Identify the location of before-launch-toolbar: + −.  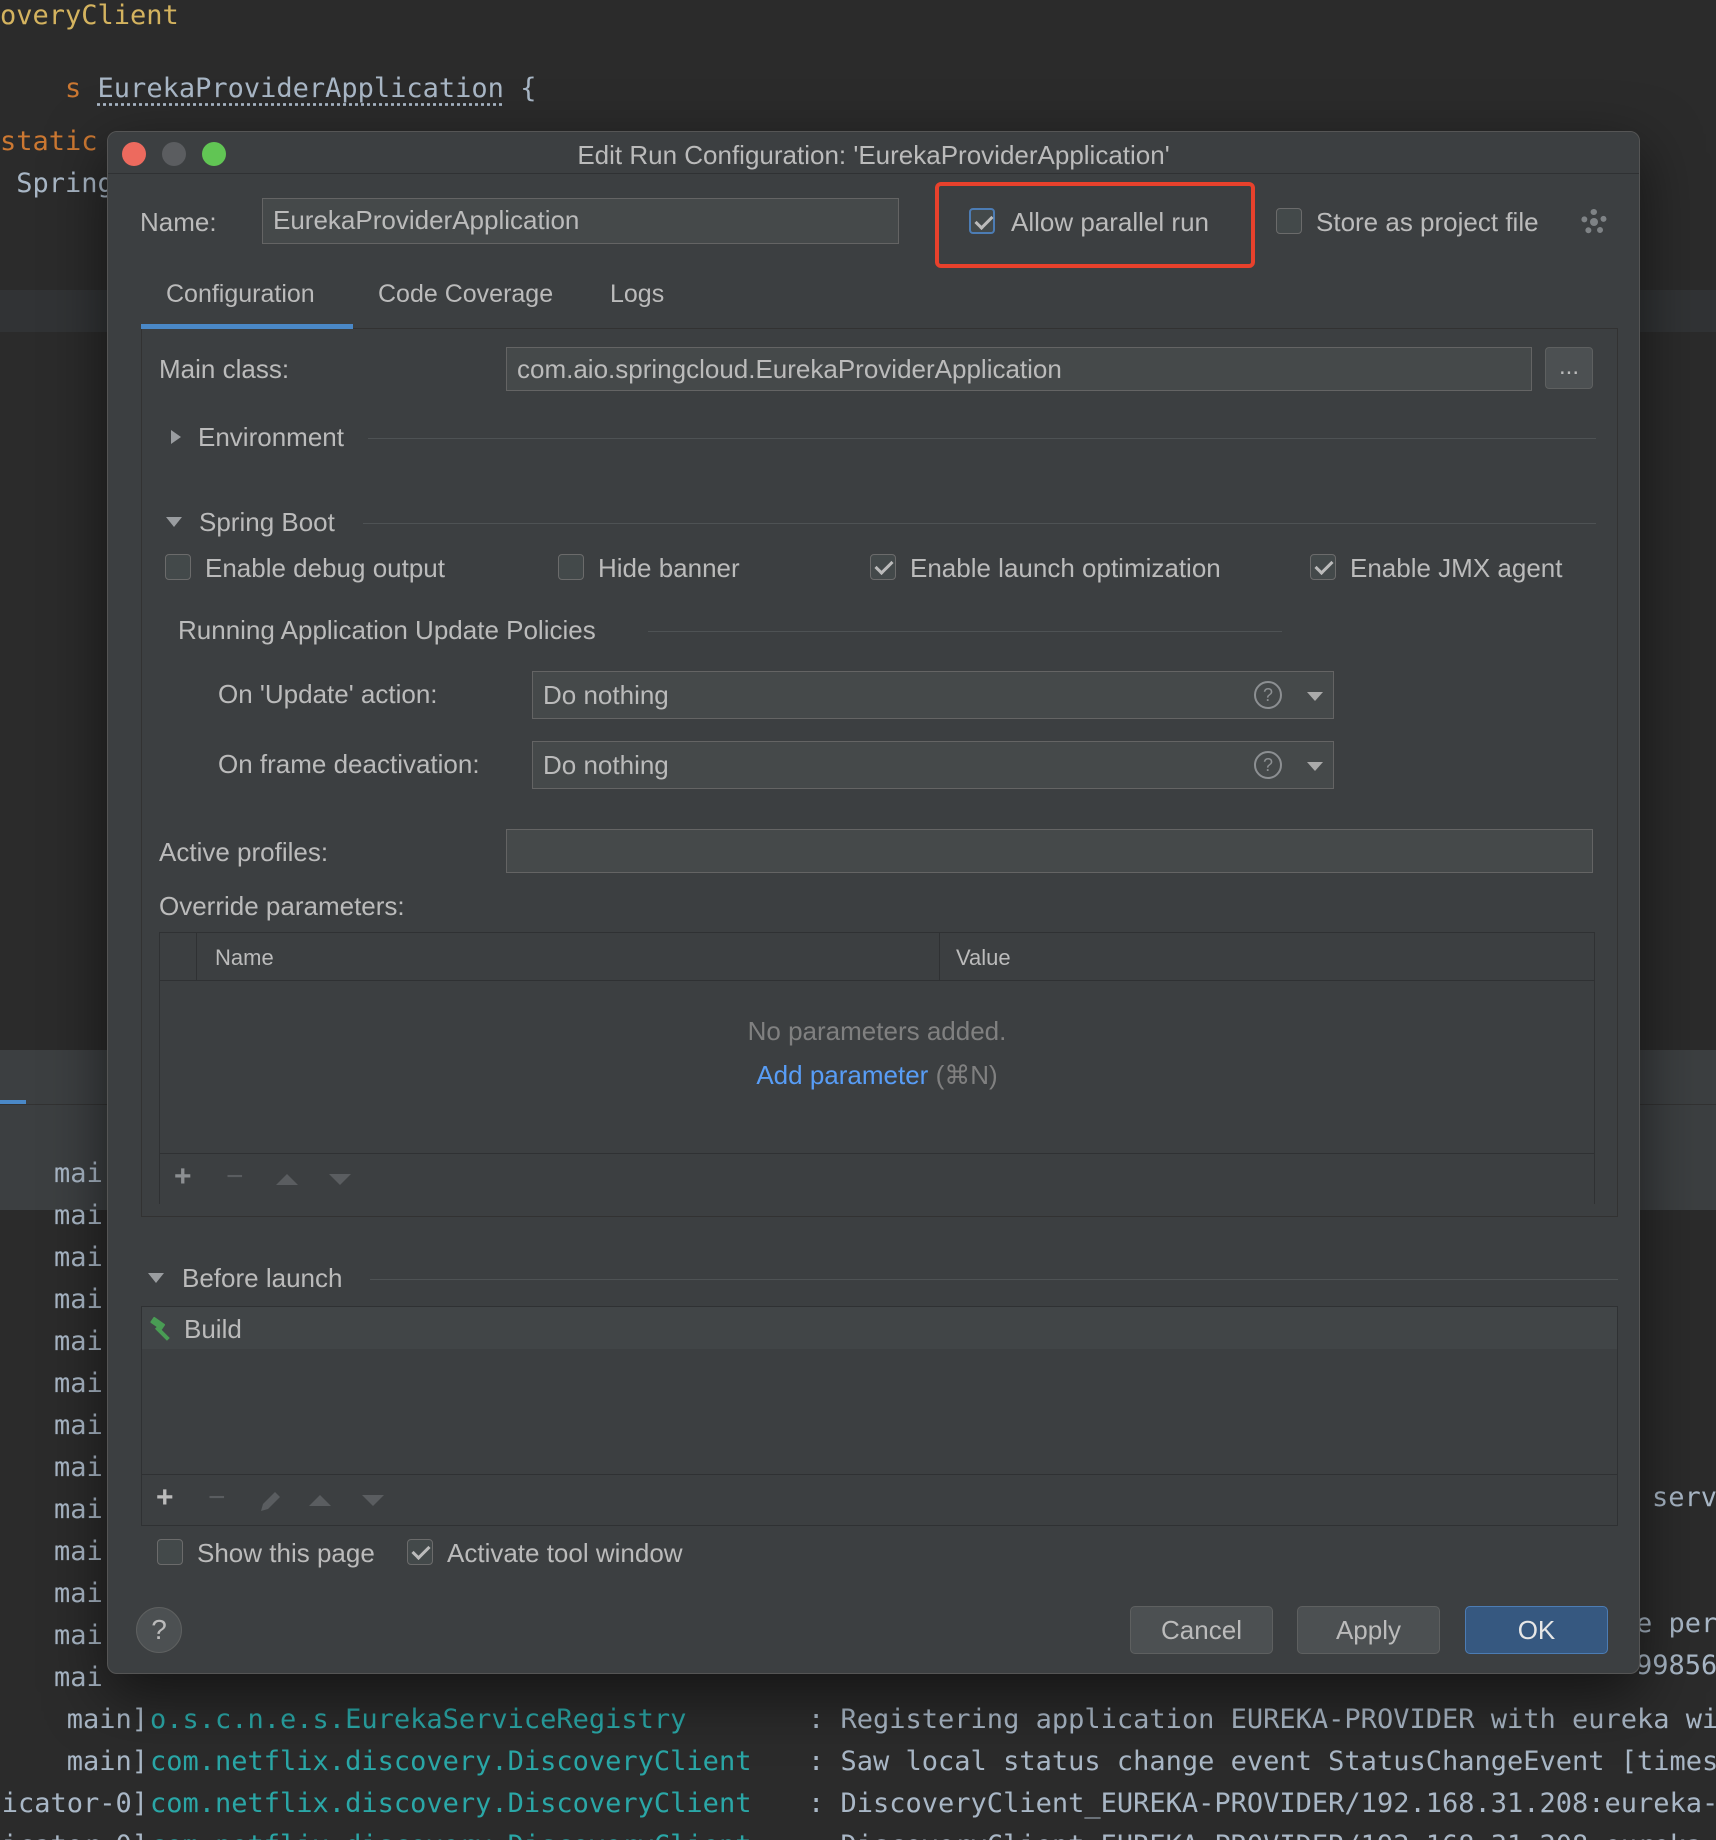
(879, 1500).